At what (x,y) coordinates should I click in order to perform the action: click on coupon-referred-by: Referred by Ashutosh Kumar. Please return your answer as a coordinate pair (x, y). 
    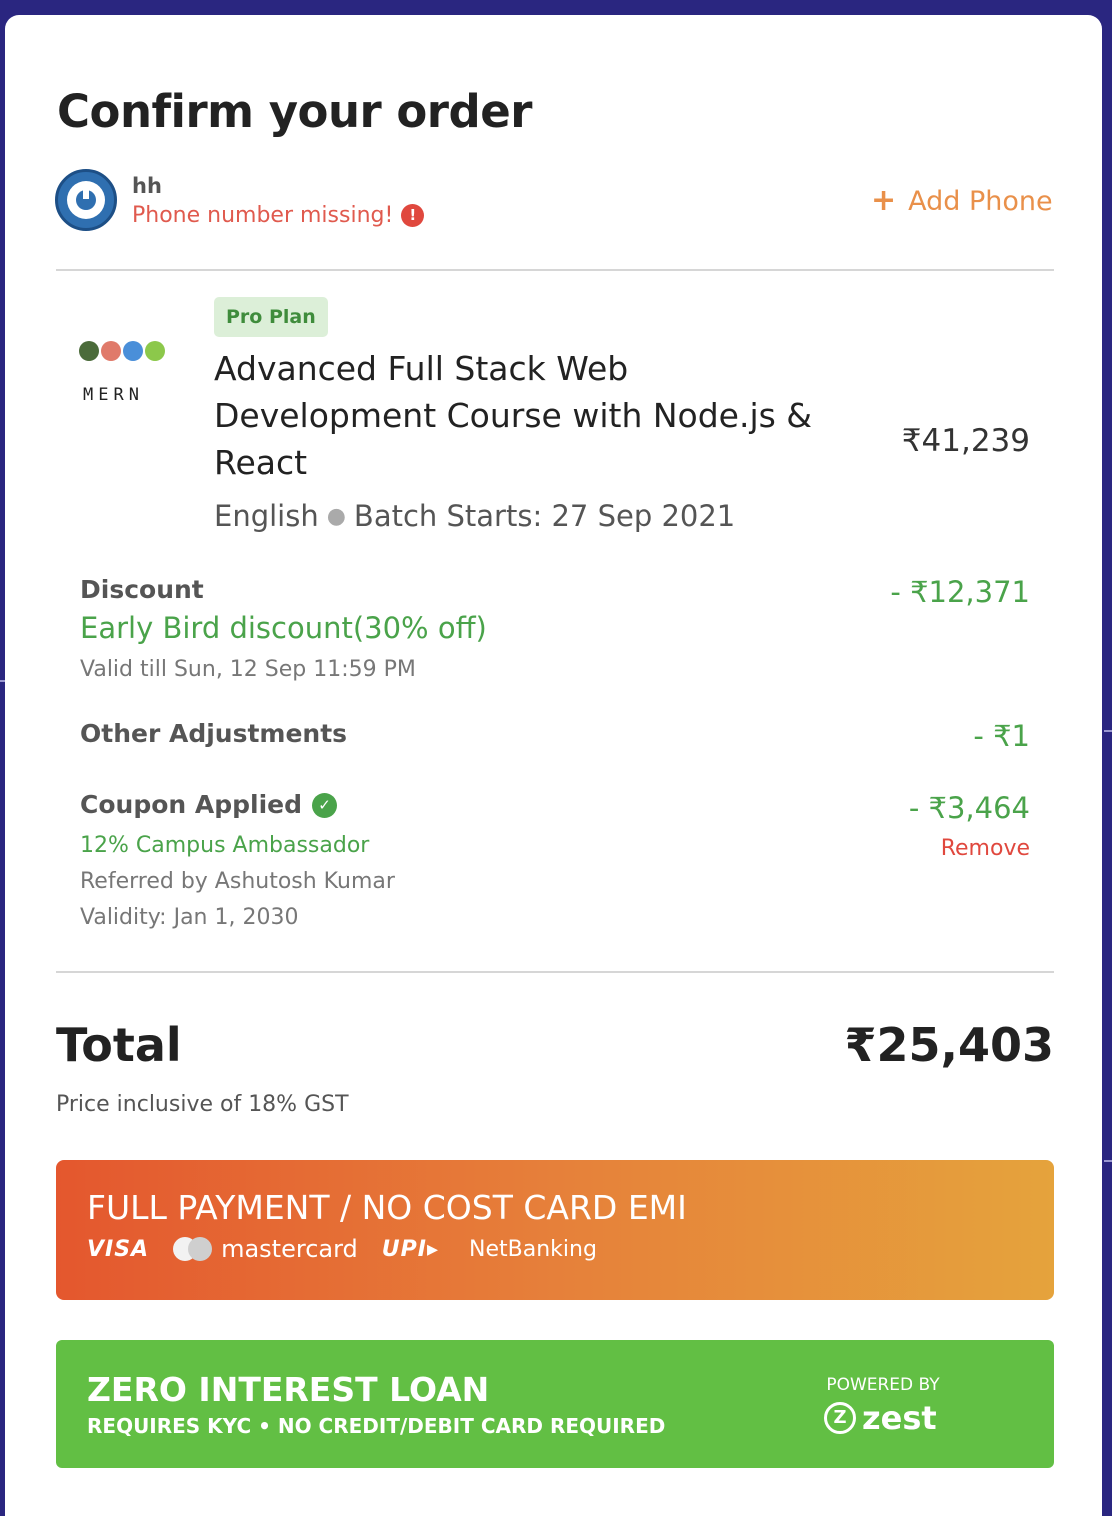
    Looking at the image, I should click on (237, 881).